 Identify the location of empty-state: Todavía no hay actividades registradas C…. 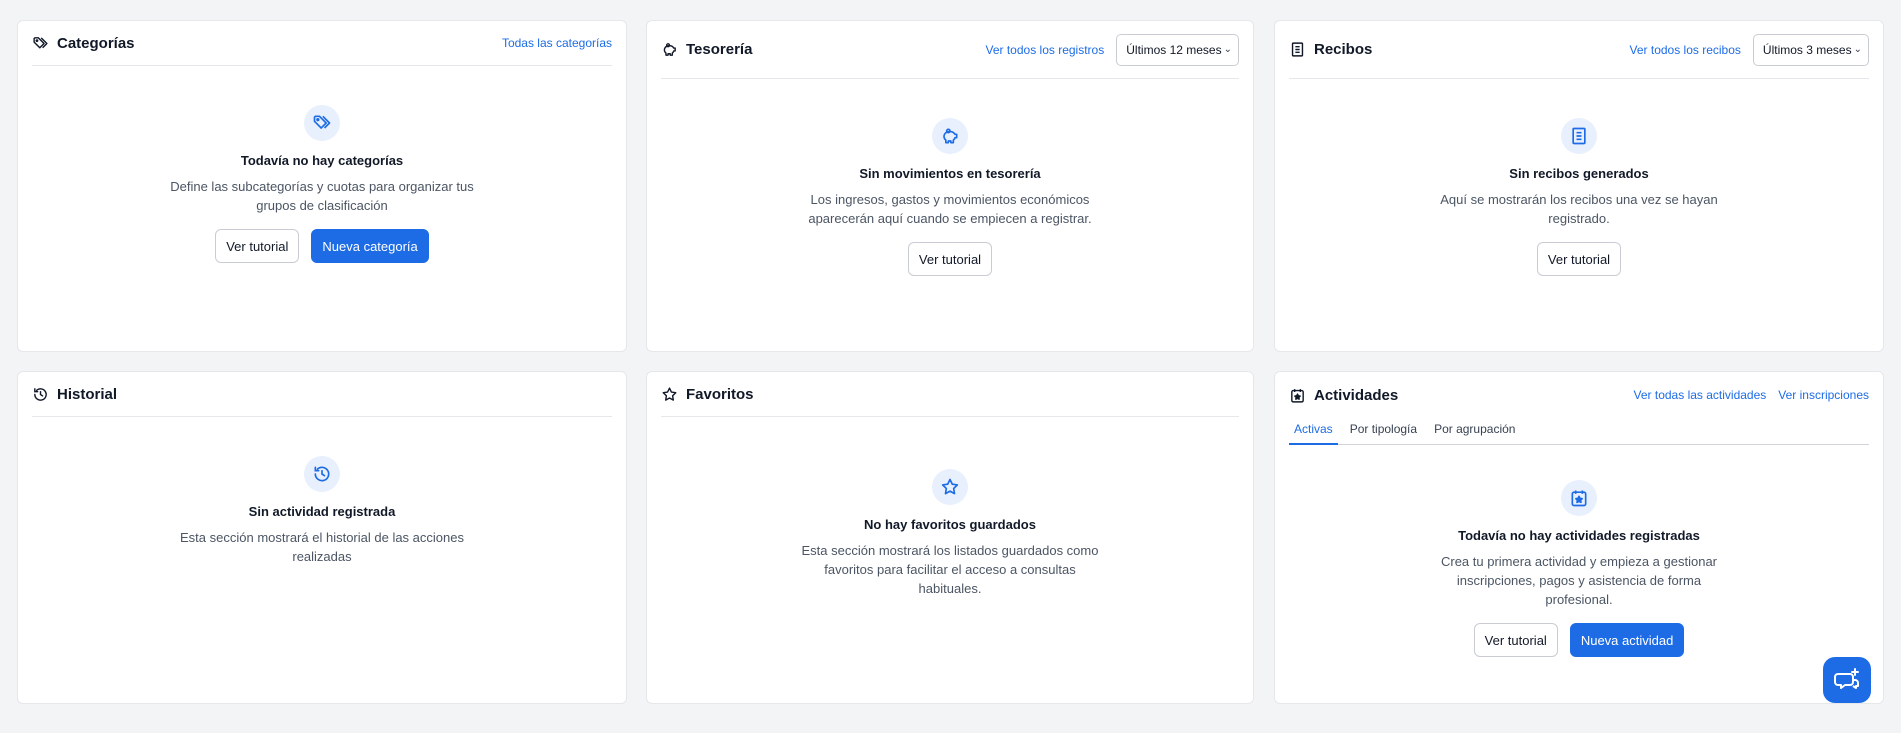
(1579, 568).